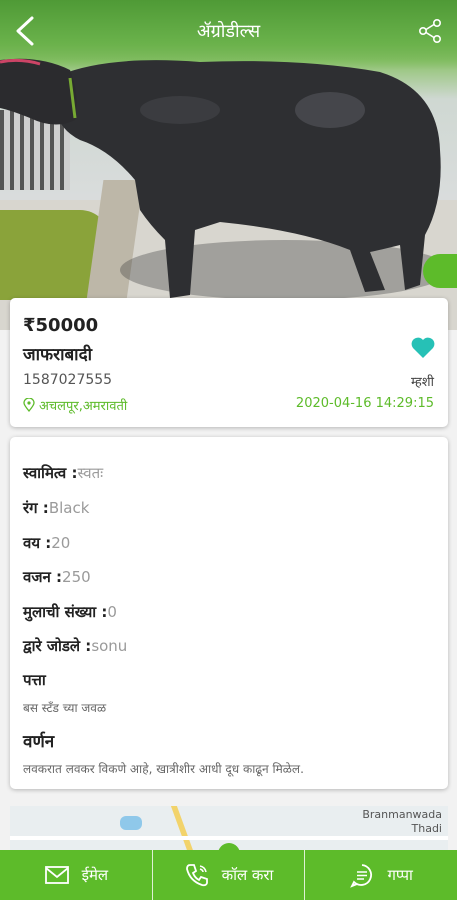 The width and height of the screenshot is (457, 900). I want to click on listing-phone: 1587027555, so click(68, 380).